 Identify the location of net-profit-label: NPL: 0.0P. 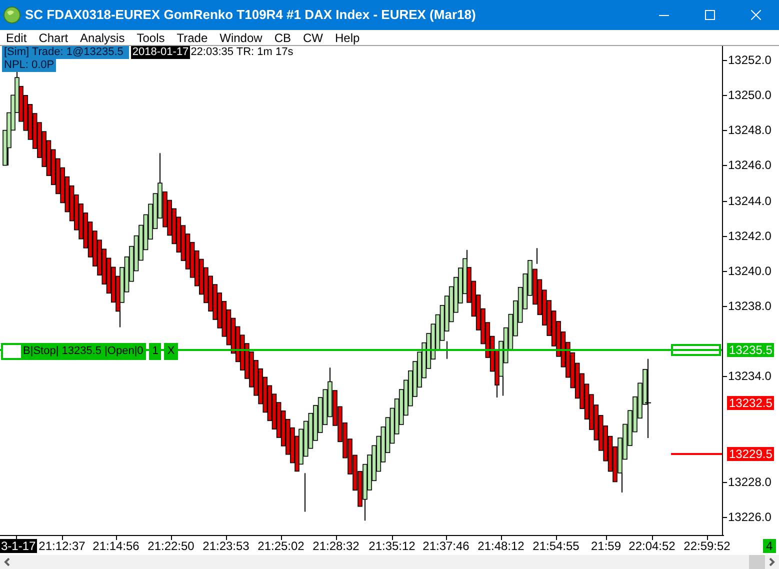
(29, 65).